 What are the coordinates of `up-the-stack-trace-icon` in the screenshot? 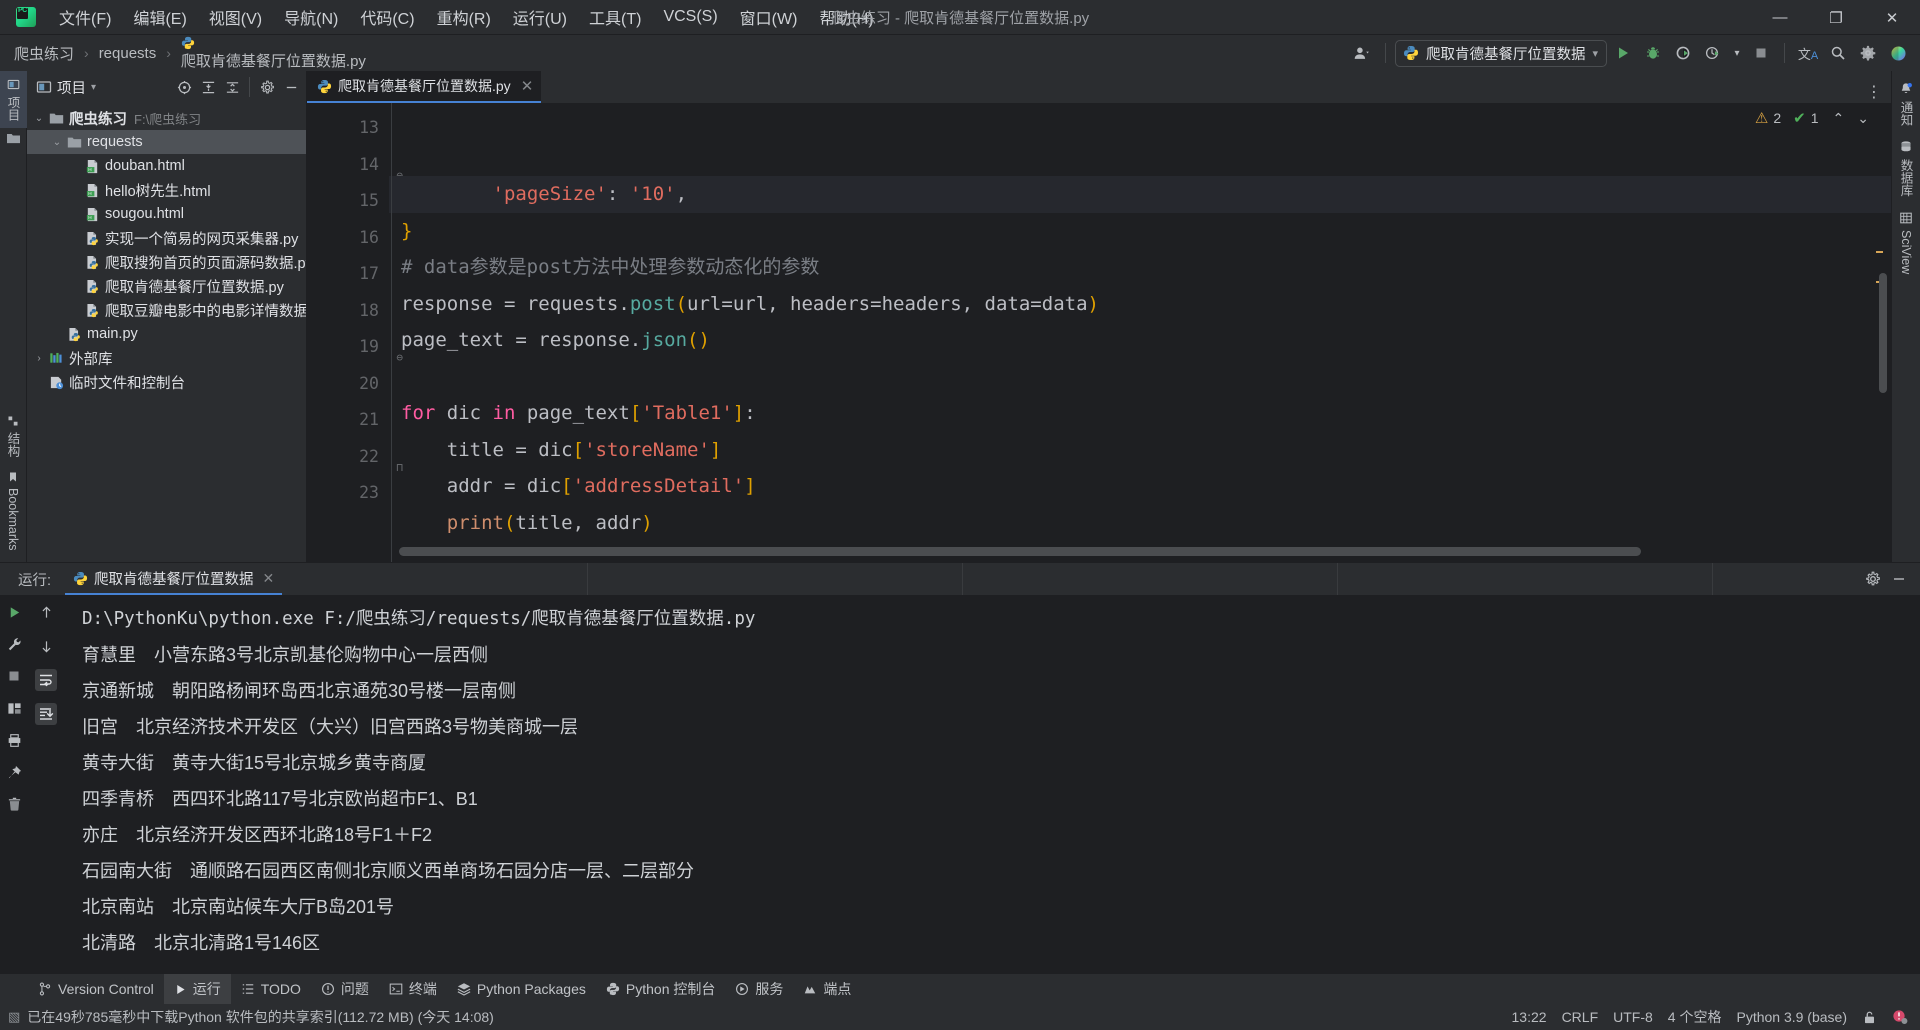 It's located at (46, 612).